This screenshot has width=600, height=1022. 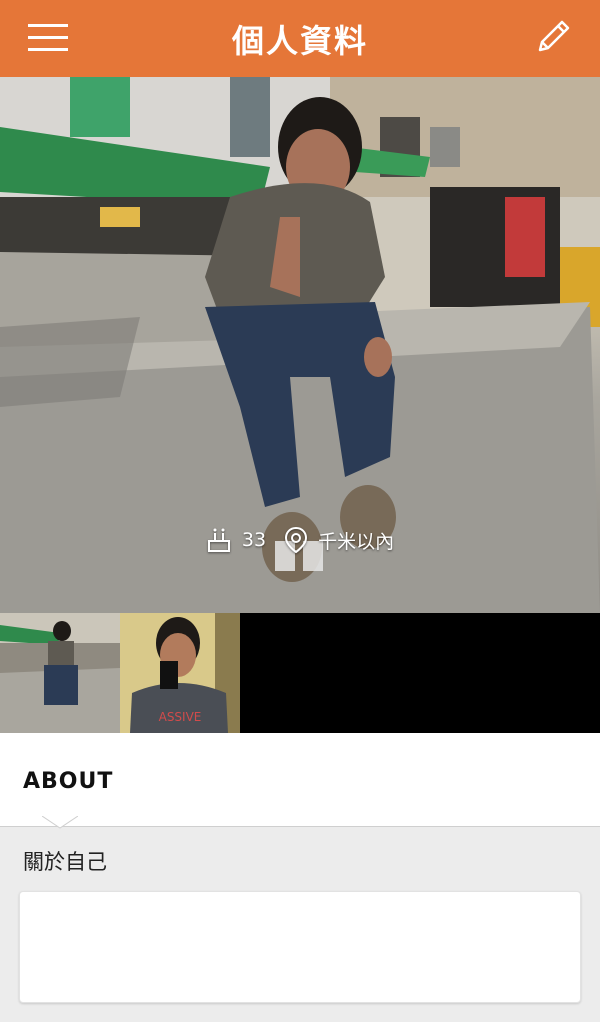 I want to click on distance-value: 千米以內, so click(x=356, y=541).